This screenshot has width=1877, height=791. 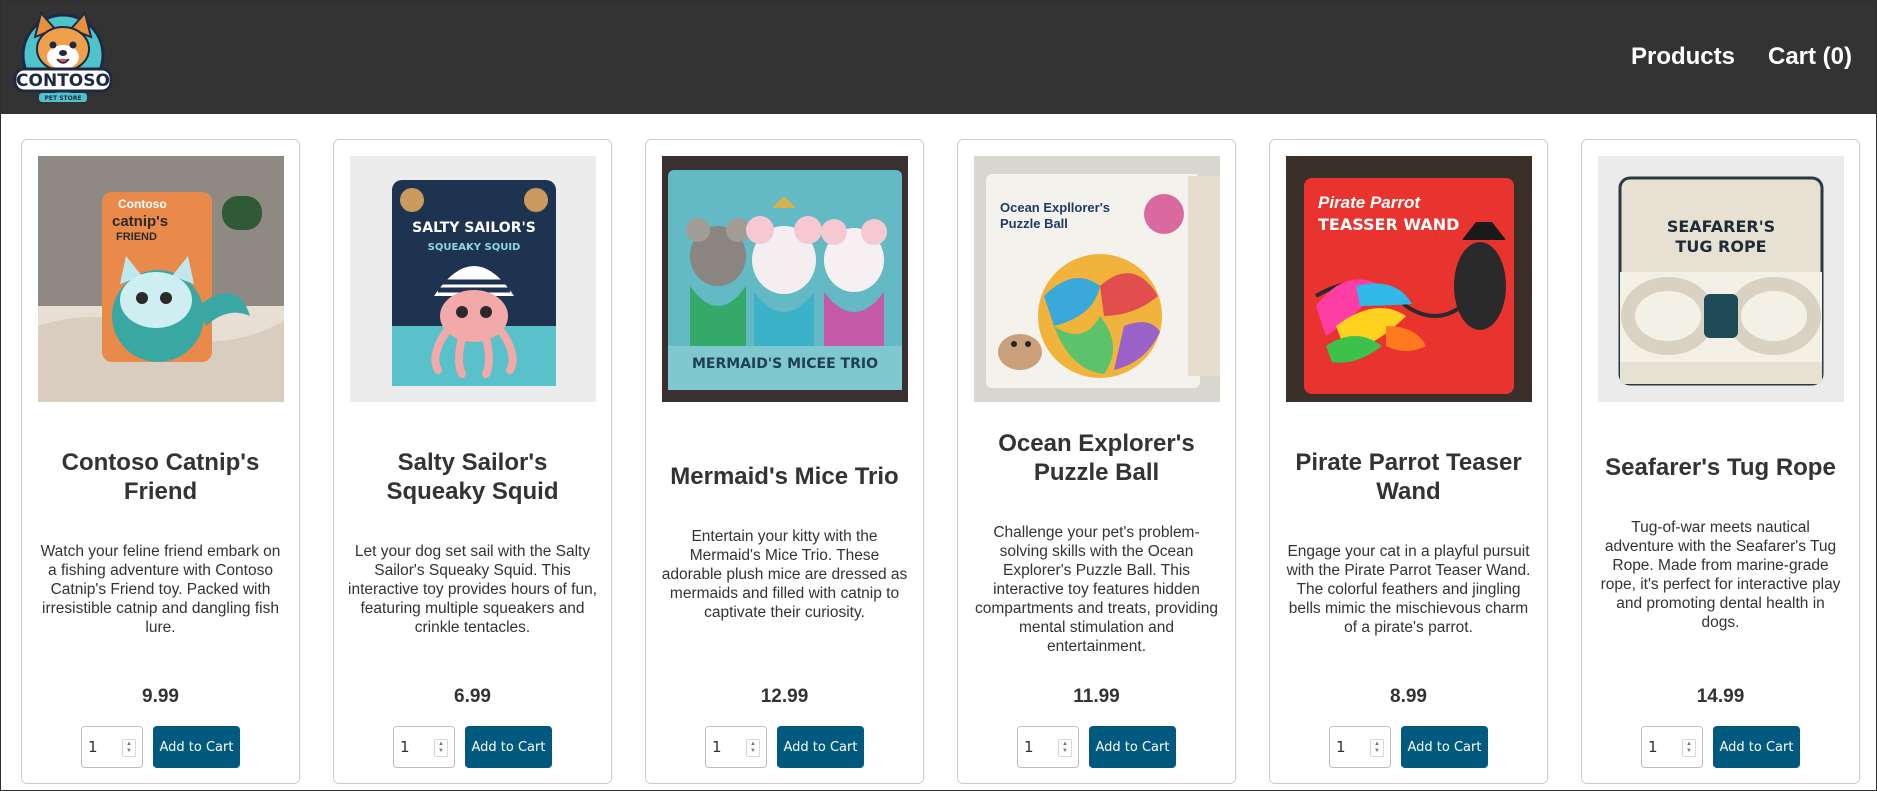 I want to click on product-title: Contoso Catnip's Friend, so click(x=160, y=476).